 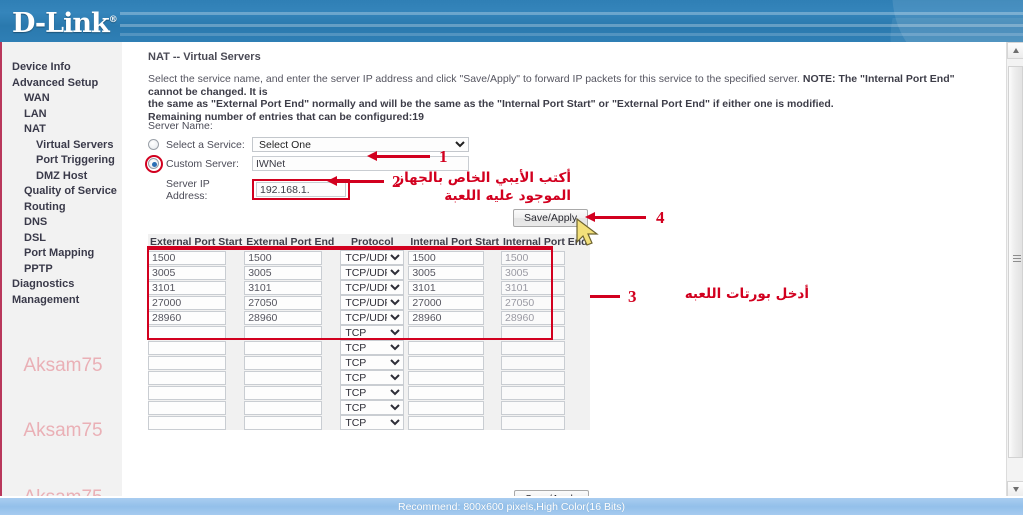 I want to click on sidebar-item-advanced-setup: Advanced Setup, so click(x=62, y=84).